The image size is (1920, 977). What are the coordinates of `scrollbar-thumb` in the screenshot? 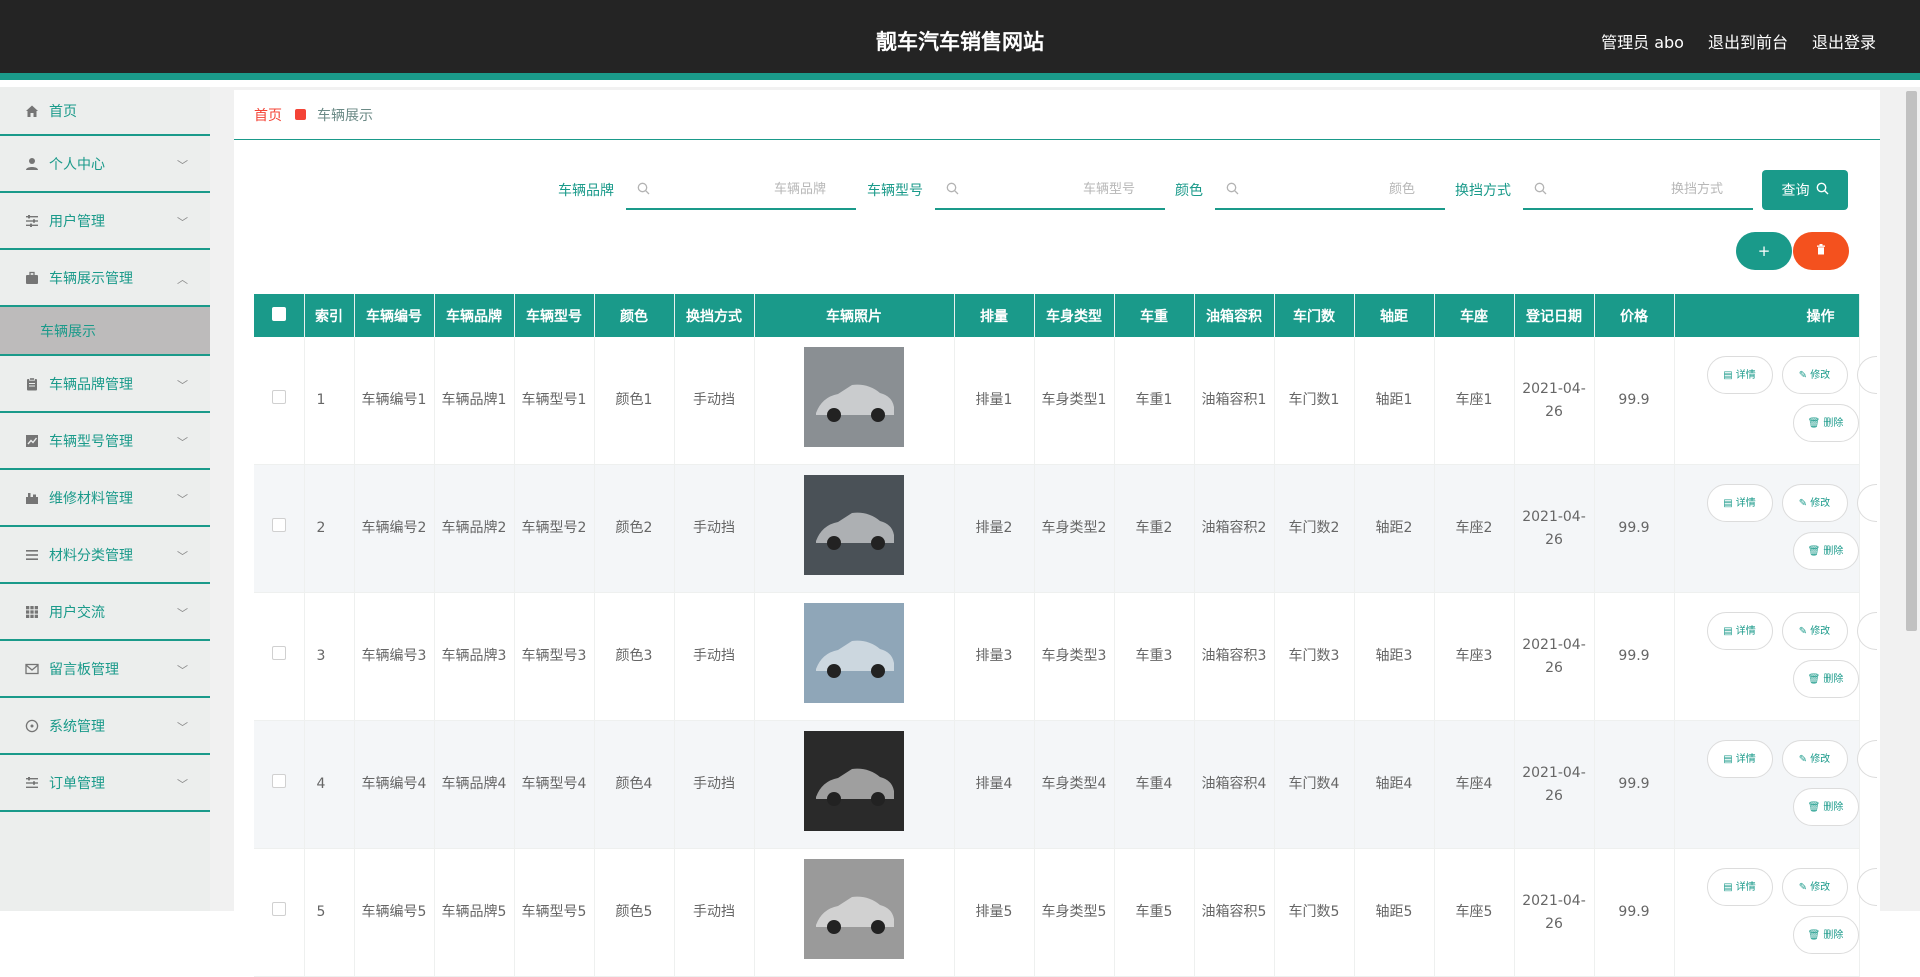 It's located at (1911, 361).